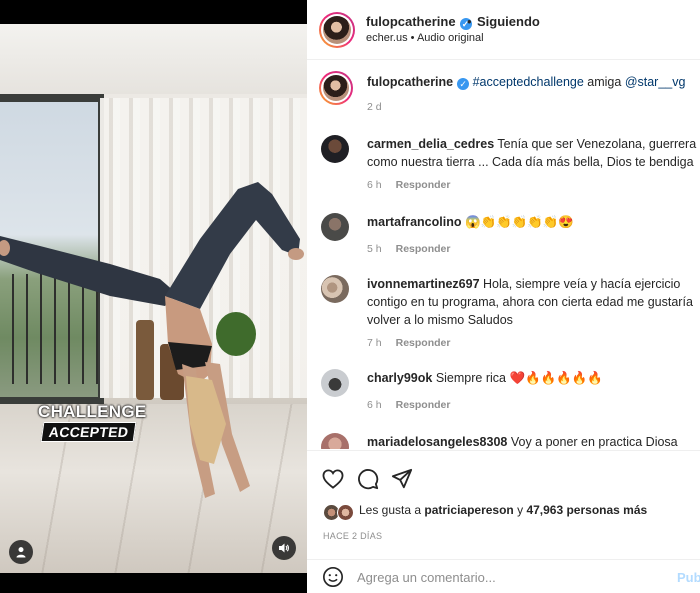 Image resolution: width=700 pixels, height=593 pixels. What do you see at coordinates (604, 82) in the screenshot?
I see `caption-text: amiga` at bounding box center [604, 82].